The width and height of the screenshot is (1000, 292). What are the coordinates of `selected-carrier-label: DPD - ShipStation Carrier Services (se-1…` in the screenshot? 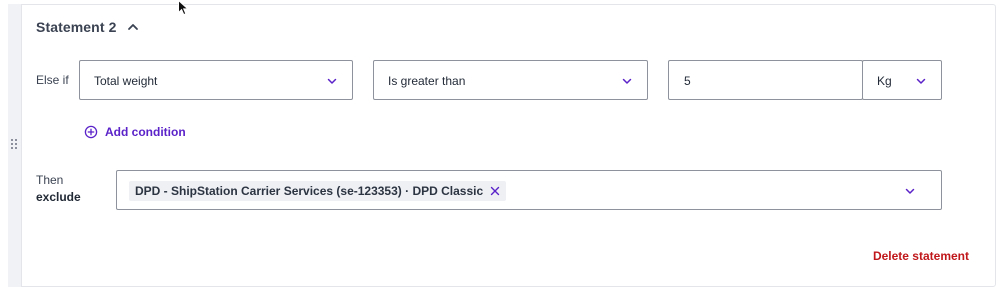 It's located at (309, 191).